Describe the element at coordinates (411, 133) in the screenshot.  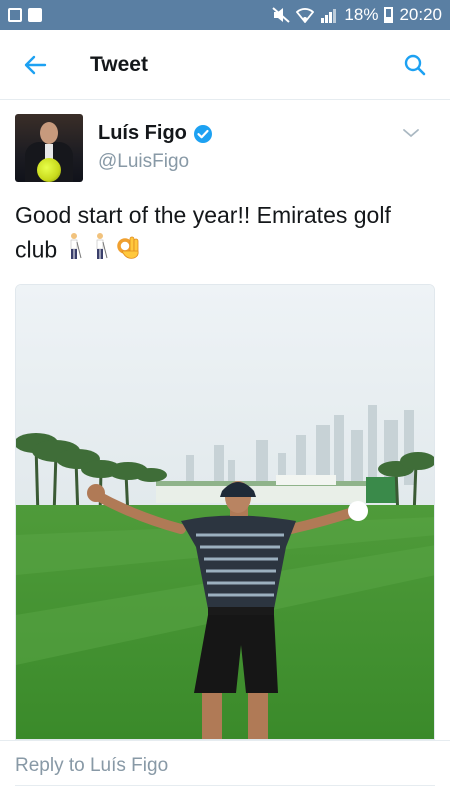
I see `chevron-down-icon` at that location.